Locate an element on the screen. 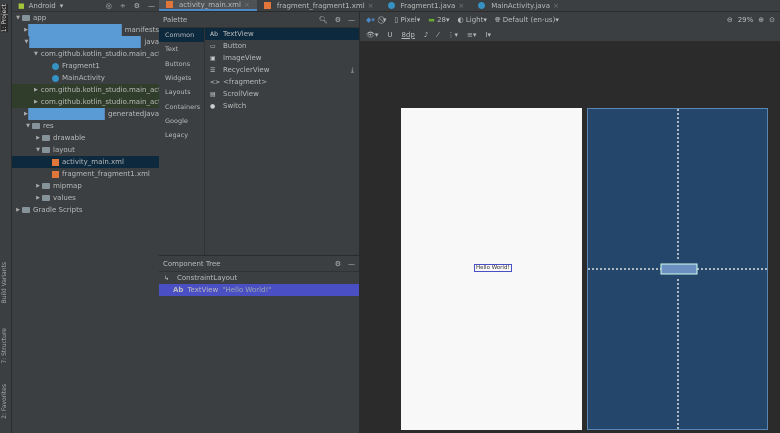  design-surface-icon: ◆▾ is located at coordinates (370, 20).